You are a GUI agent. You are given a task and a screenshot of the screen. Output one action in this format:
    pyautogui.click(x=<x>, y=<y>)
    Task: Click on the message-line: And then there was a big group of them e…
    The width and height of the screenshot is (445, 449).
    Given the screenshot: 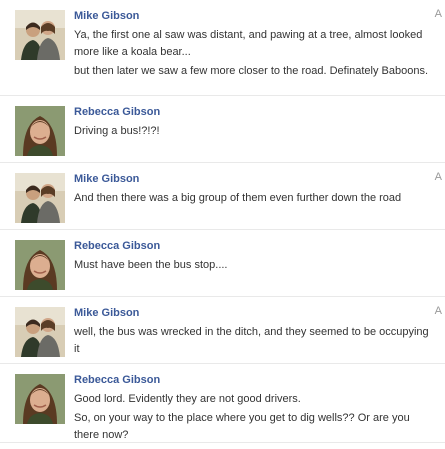 What is the action you would take?
    pyautogui.click(x=238, y=198)
    